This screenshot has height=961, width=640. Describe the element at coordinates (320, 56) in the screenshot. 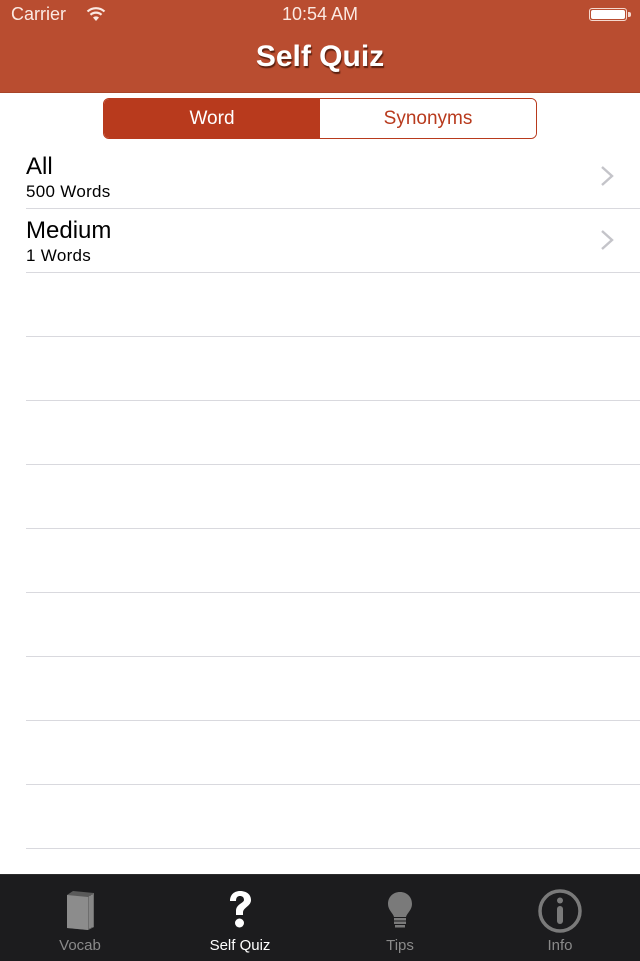

I see `page-title: Self Quiz` at that location.